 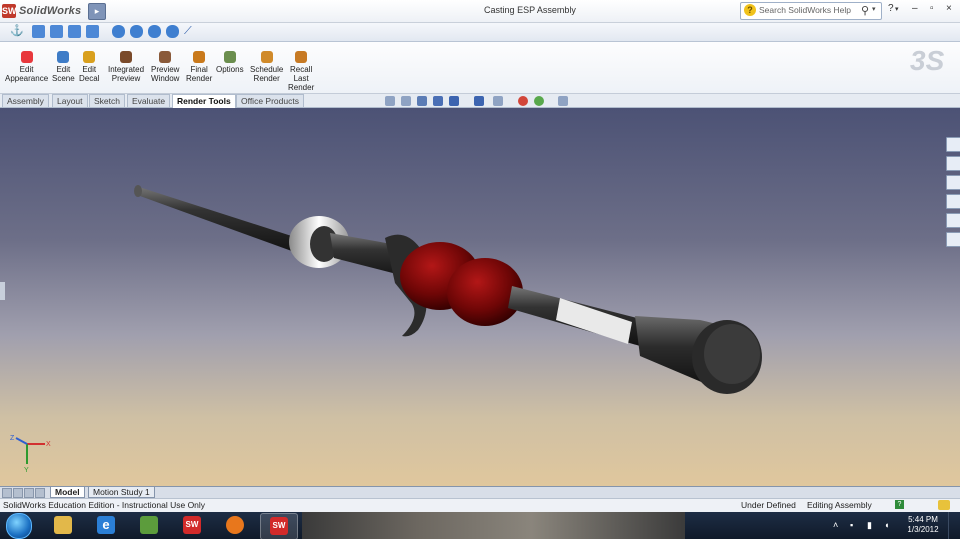 What do you see at coordinates (953, 182) in the screenshot?
I see `file-explorer-icon` at bounding box center [953, 182].